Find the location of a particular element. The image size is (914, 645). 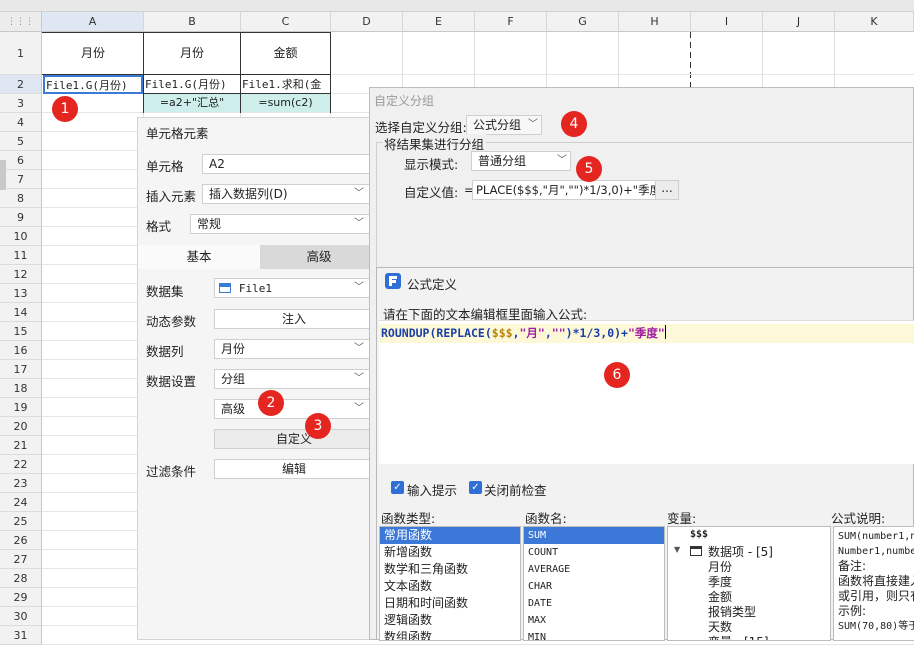

cell-c1: 金额 is located at coordinates (285, 53).